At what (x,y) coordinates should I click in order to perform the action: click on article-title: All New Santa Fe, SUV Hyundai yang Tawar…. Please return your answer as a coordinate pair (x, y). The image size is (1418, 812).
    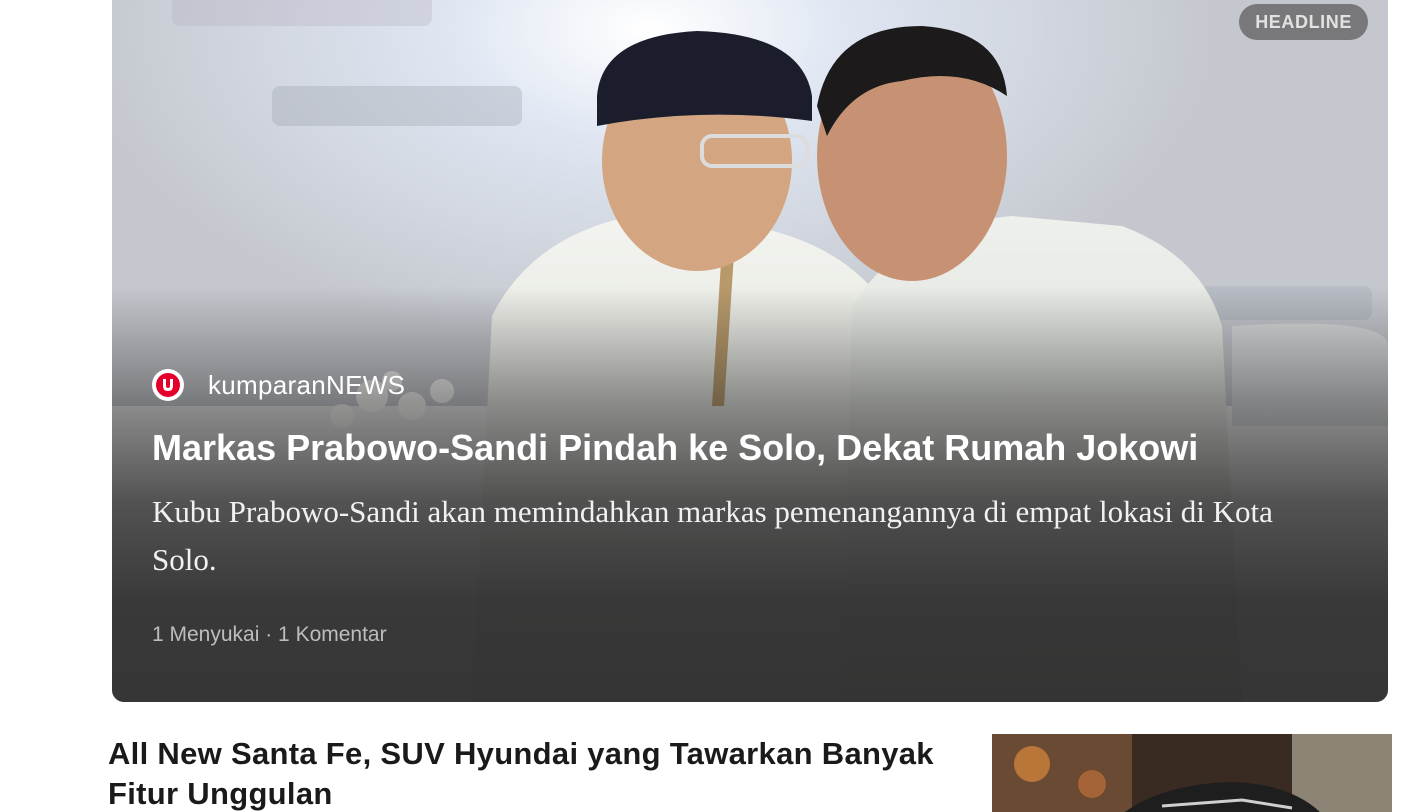
    Looking at the image, I should click on (523, 773).